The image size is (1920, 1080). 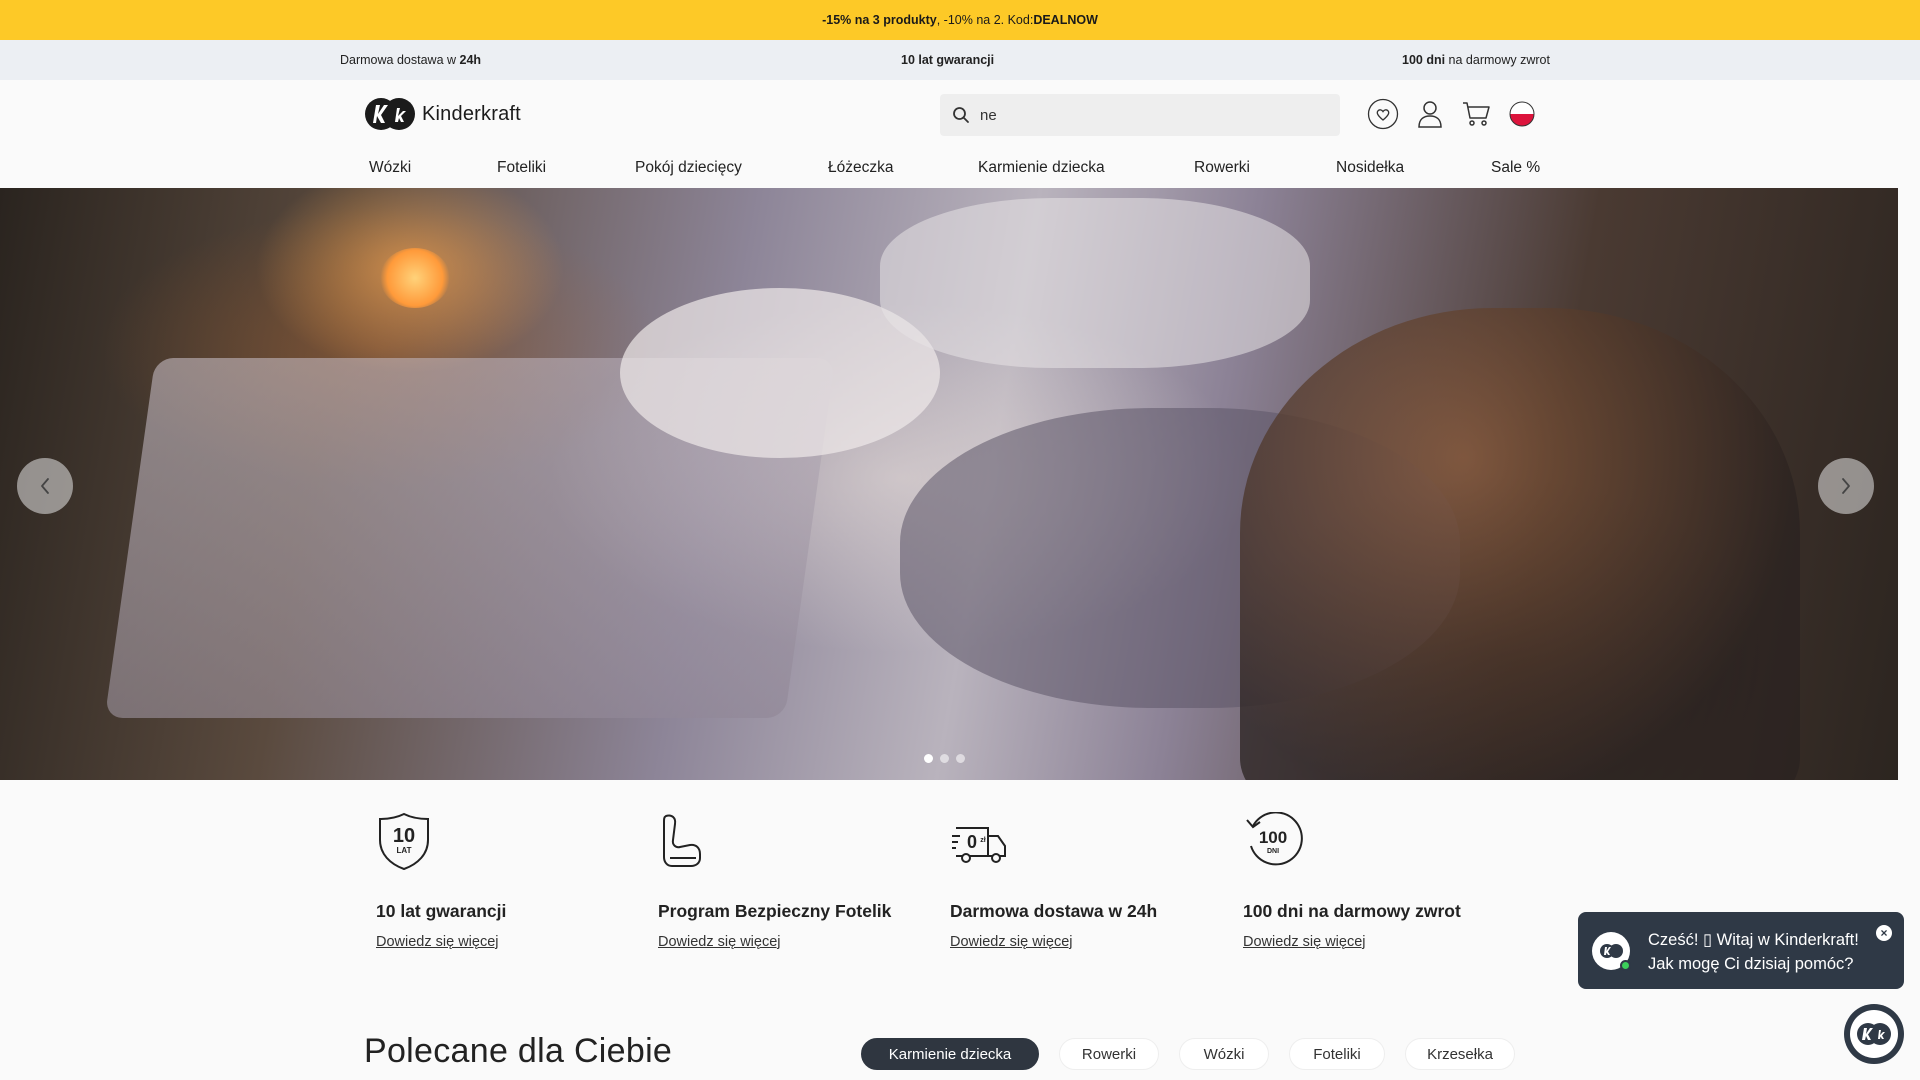 What do you see at coordinates (441, 911) in the screenshot?
I see `feature-title: 10 lat gwarancji` at bounding box center [441, 911].